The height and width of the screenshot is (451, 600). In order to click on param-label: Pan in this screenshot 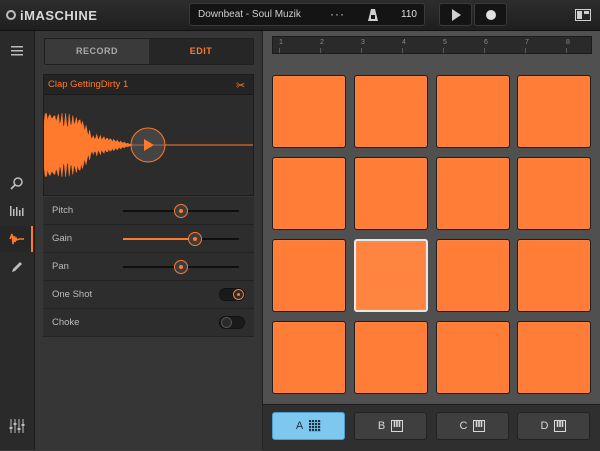, I will do `click(60, 266)`.